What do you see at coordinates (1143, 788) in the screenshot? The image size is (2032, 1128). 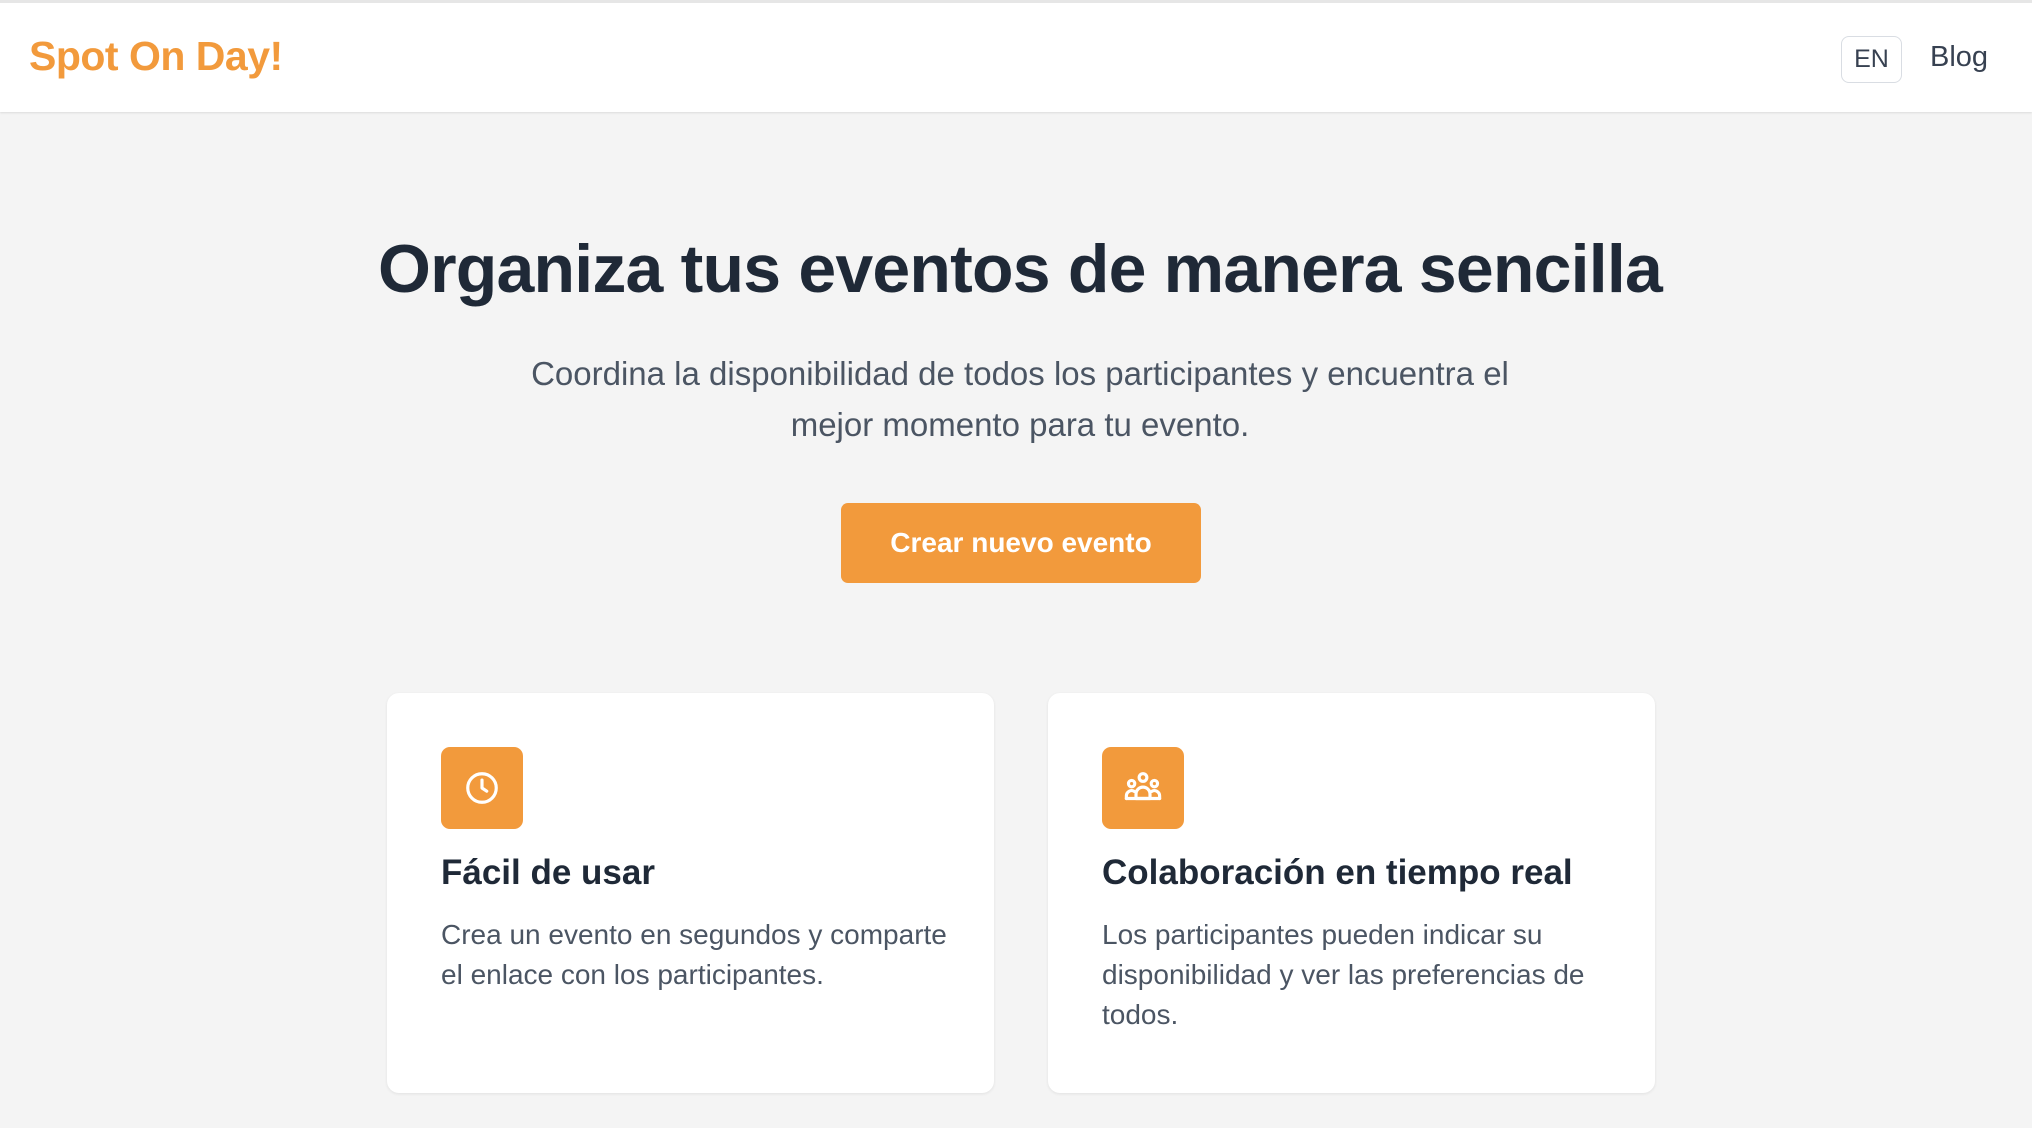 I see `users-group-icon` at bounding box center [1143, 788].